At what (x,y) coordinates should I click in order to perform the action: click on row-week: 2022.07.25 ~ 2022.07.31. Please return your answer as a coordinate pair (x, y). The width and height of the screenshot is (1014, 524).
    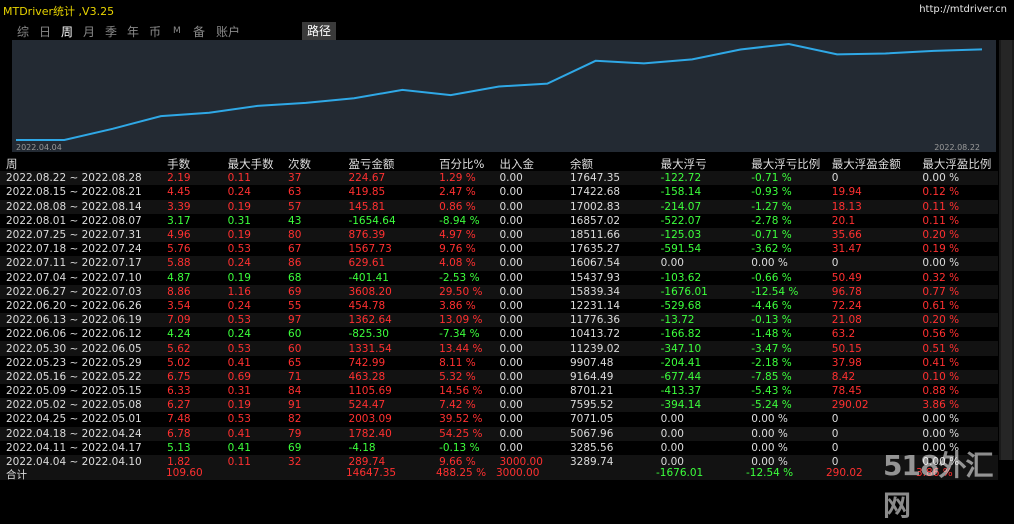
    Looking at the image, I should click on (74, 235).